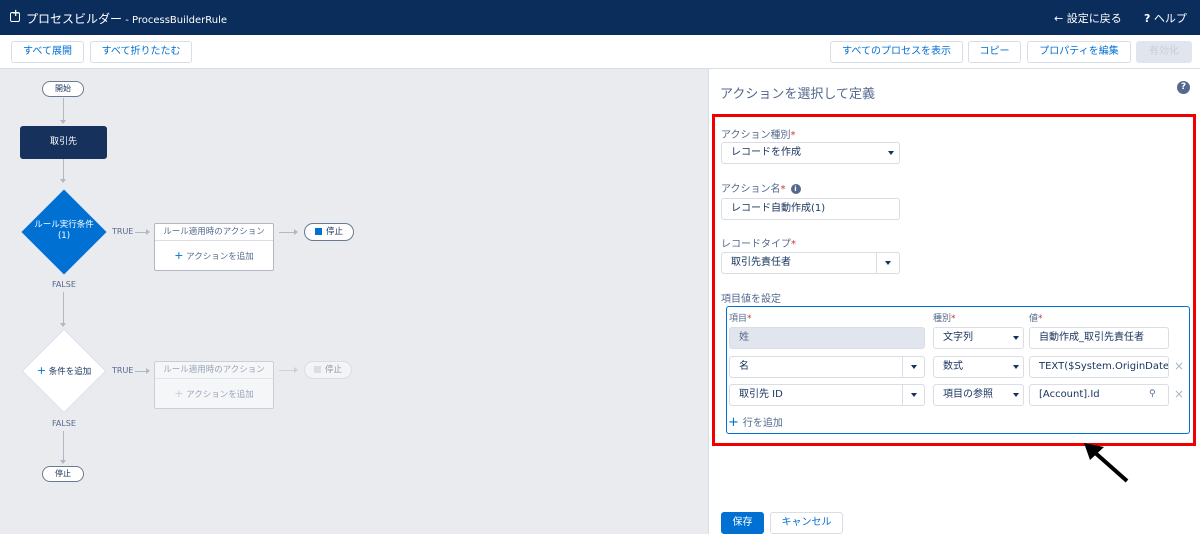 Image resolution: width=1200 pixels, height=534 pixels. I want to click on collapse-all-button: すべて折りたたむ, so click(141, 52).